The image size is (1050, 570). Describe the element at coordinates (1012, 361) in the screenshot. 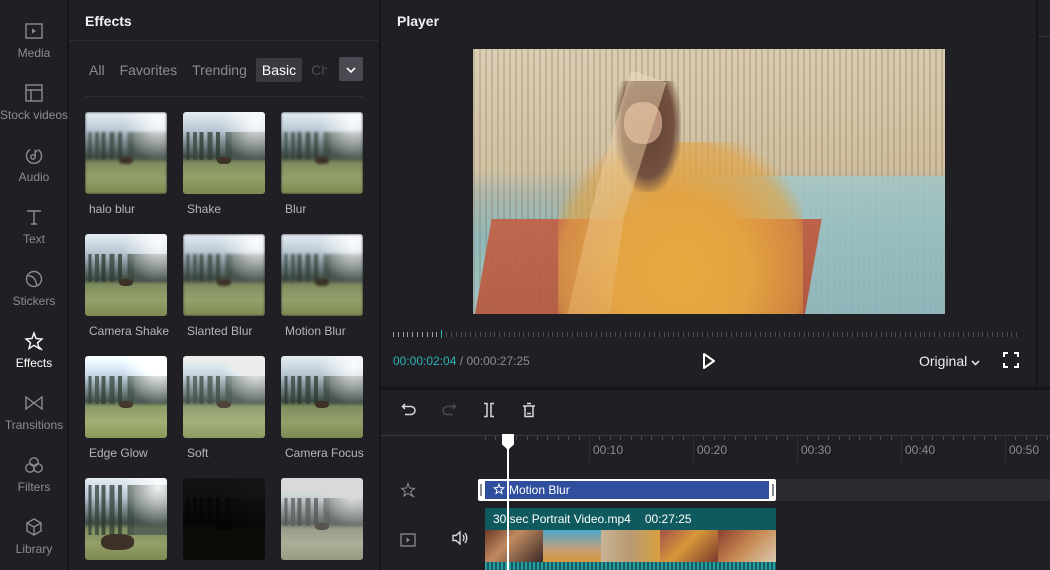

I see `fullscreen-button` at that location.